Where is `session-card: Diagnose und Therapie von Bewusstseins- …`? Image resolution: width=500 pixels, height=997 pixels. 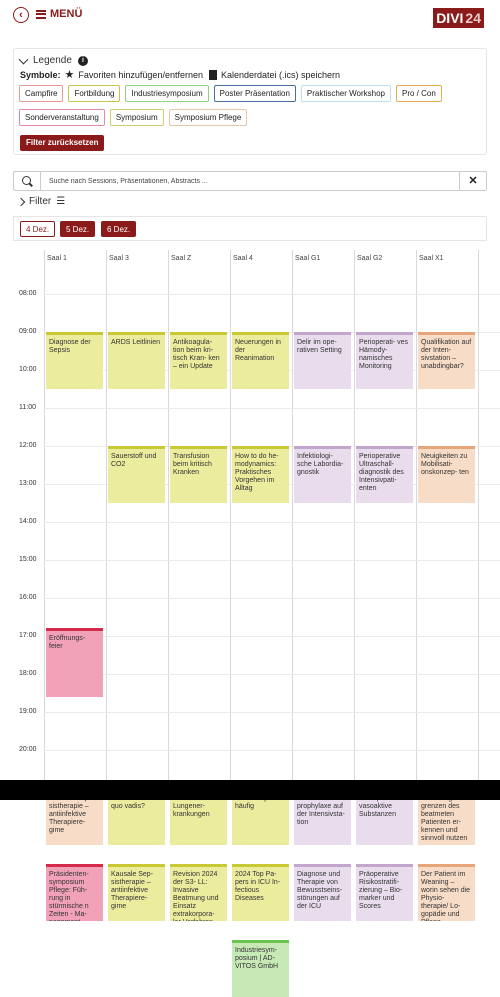 session-card: Diagnose und Therapie von Bewusstseins- … is located at coordinates (322, 892).